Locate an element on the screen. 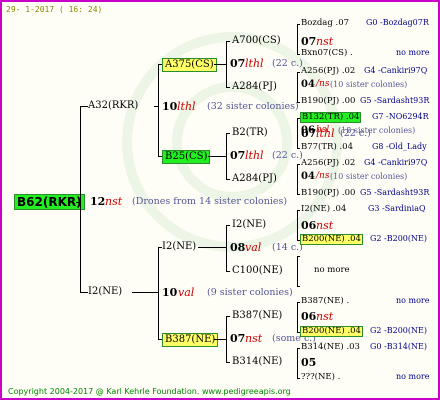  gen1-upper-note: (32 sister colonies) is located at coordinates (253, 106).